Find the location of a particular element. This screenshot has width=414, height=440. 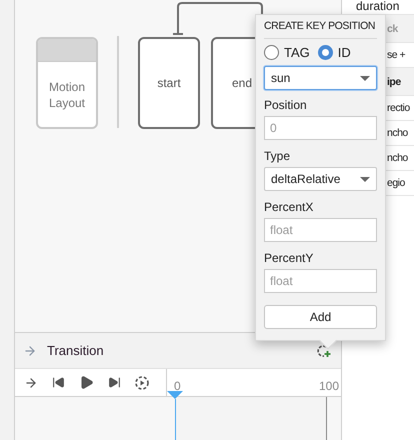

play-button is located at coordinates (86, 382).